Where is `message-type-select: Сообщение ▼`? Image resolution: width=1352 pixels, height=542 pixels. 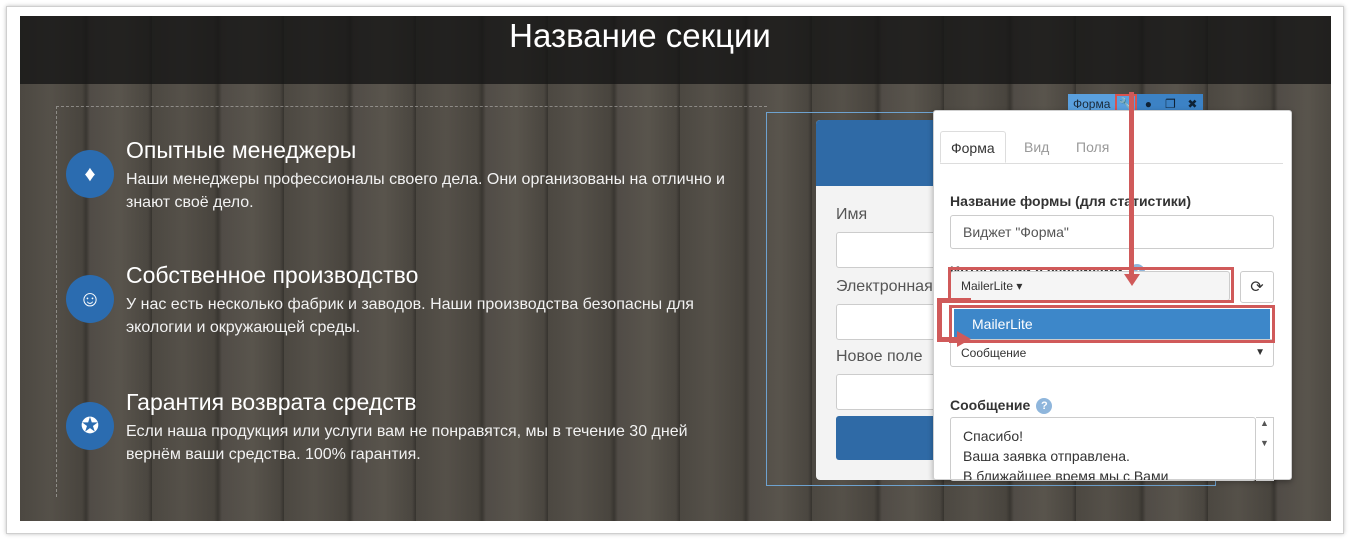
message-type-select: Сообщение ▼ is located at coordinates (1112, 353).